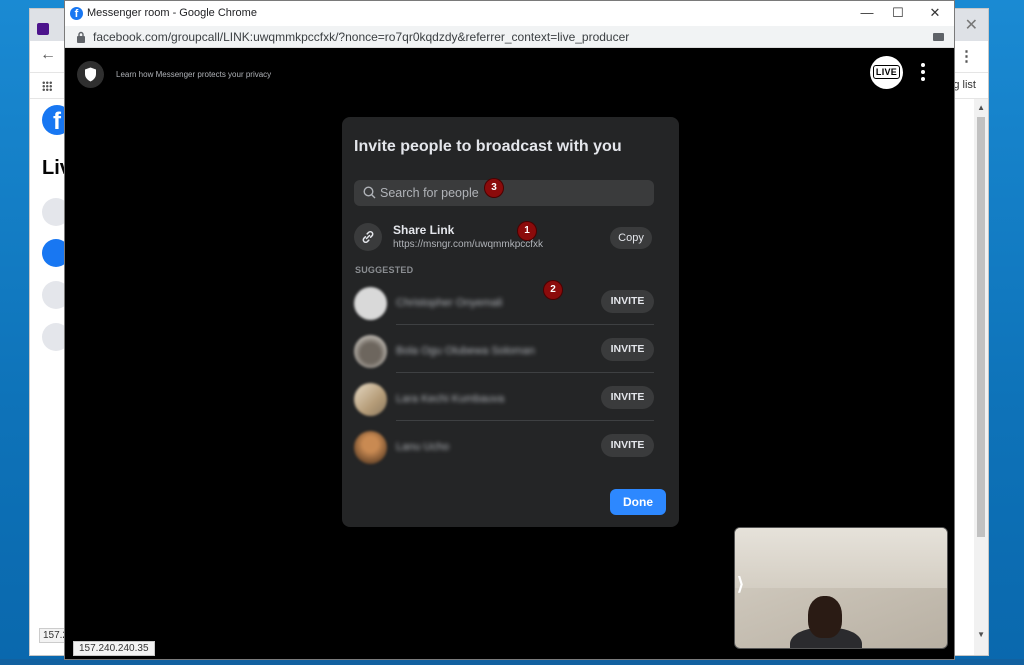 The image size is (1024, 665). I want to click on share-link-url: https://msngr.com/uwqmmkpccfxk, so click(468, 244).